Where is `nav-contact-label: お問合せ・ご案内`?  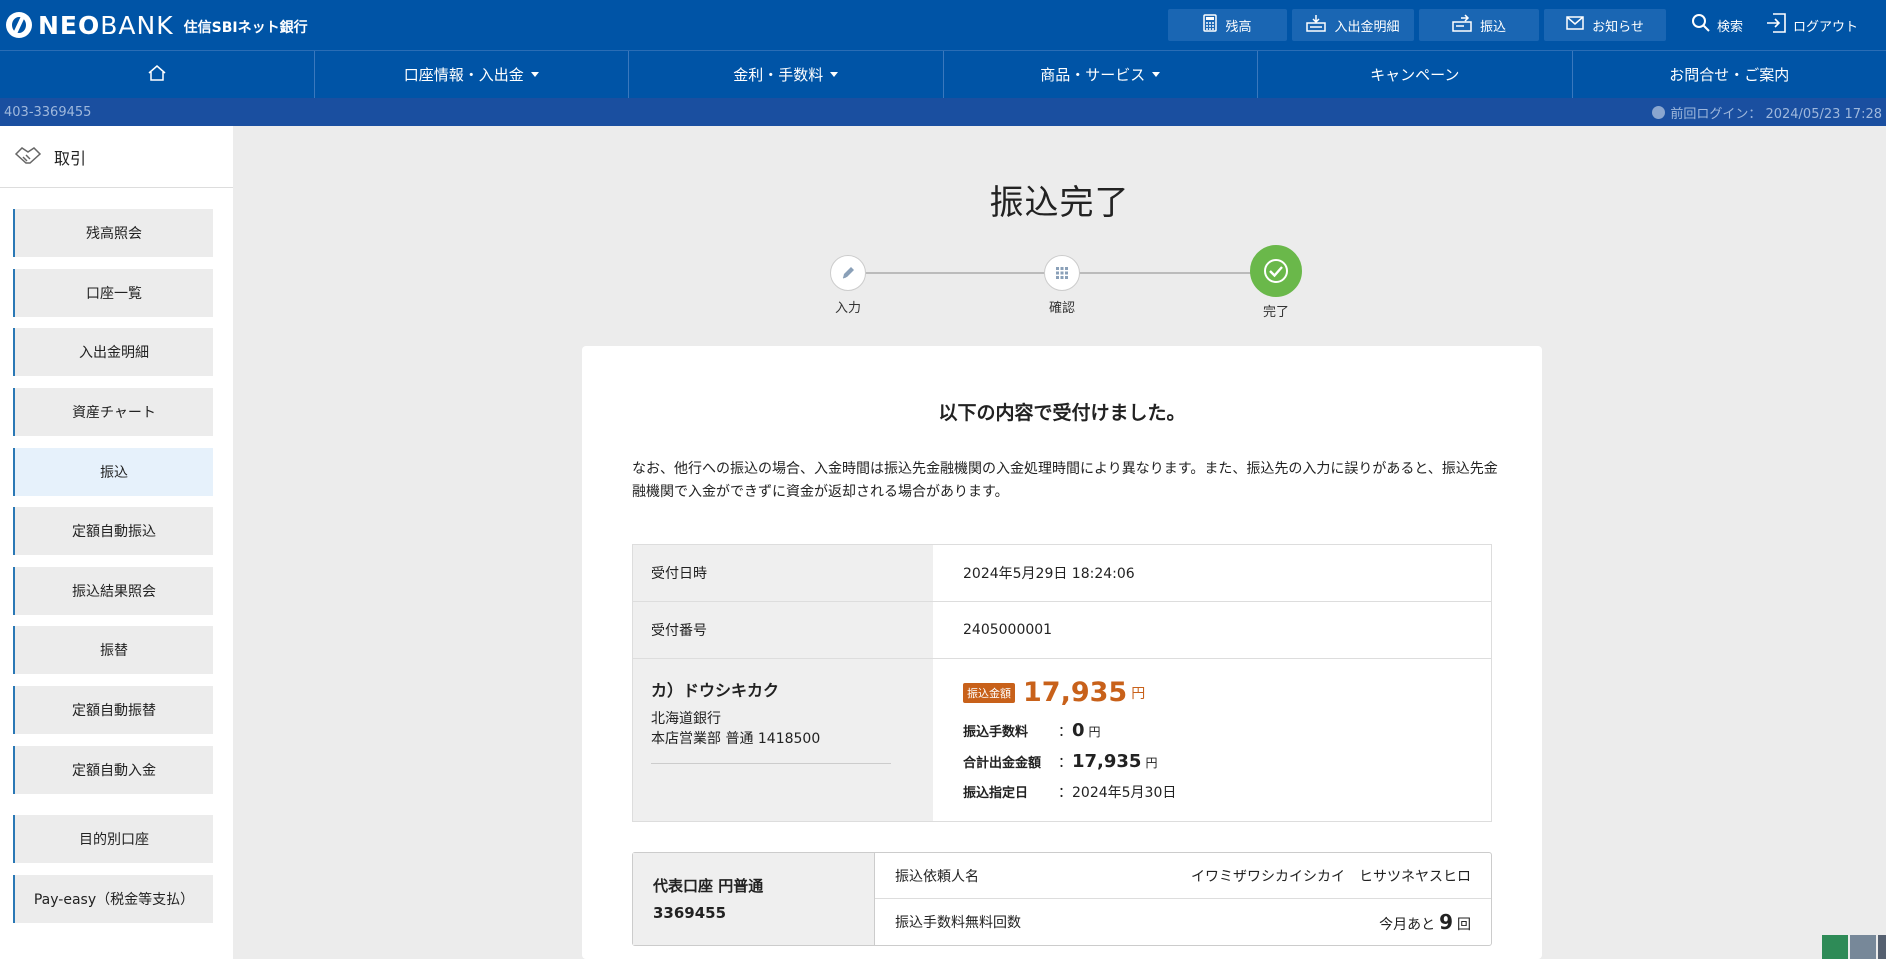 nav-contact-label: お問合せ・ご案内 is located at coordinates (1729, 75).